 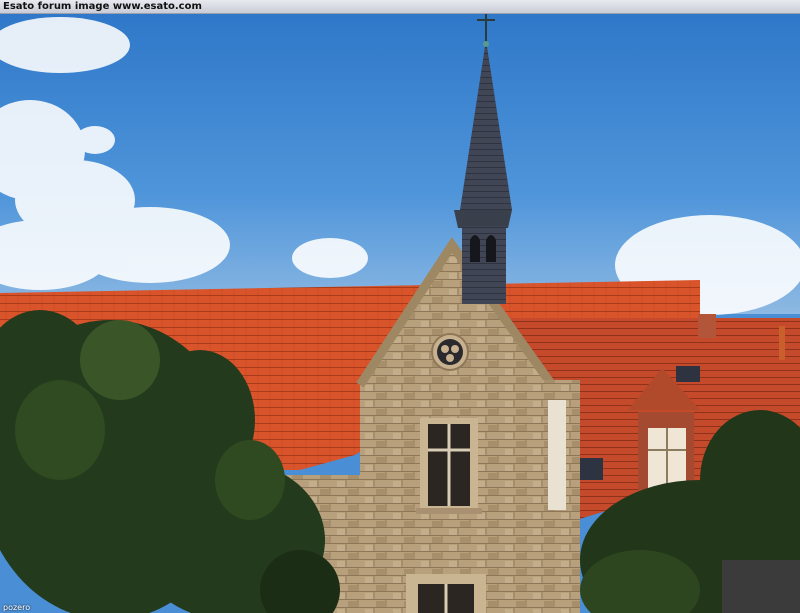 What do you see at coordinates (400, 7) in the screenshot?
I see `forum-banner: Esato forum image www.esato.com` at bounding box center [400, 7].